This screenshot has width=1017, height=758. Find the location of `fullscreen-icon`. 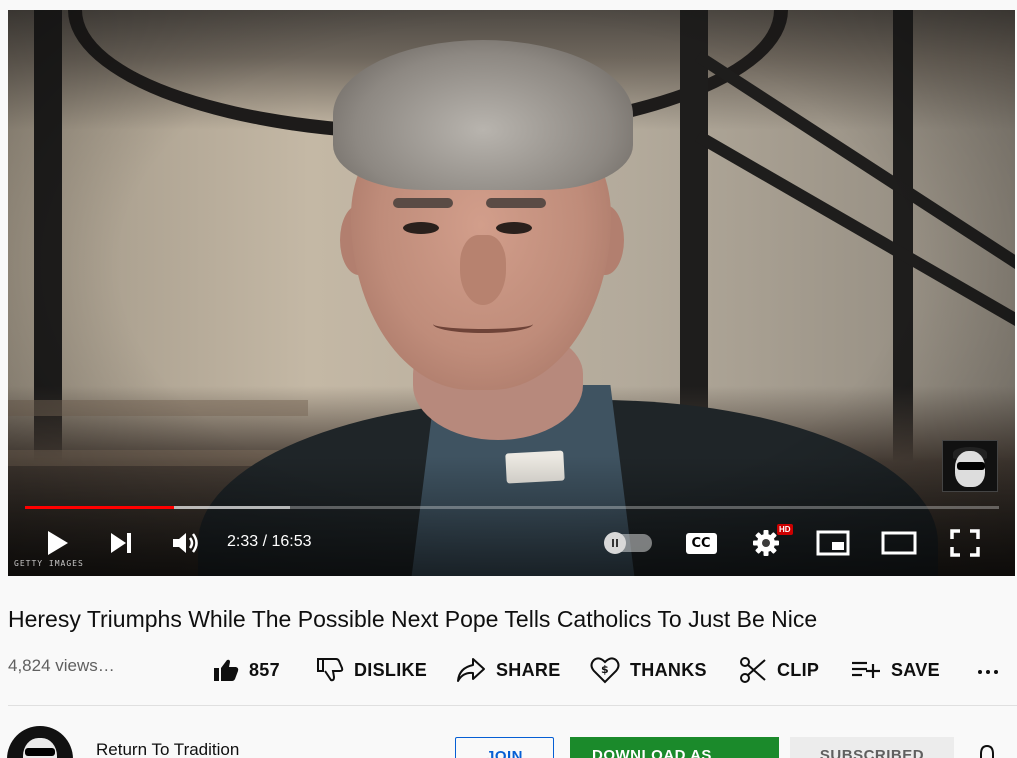

fullscreen-icon is located at coordinates (965, 543).